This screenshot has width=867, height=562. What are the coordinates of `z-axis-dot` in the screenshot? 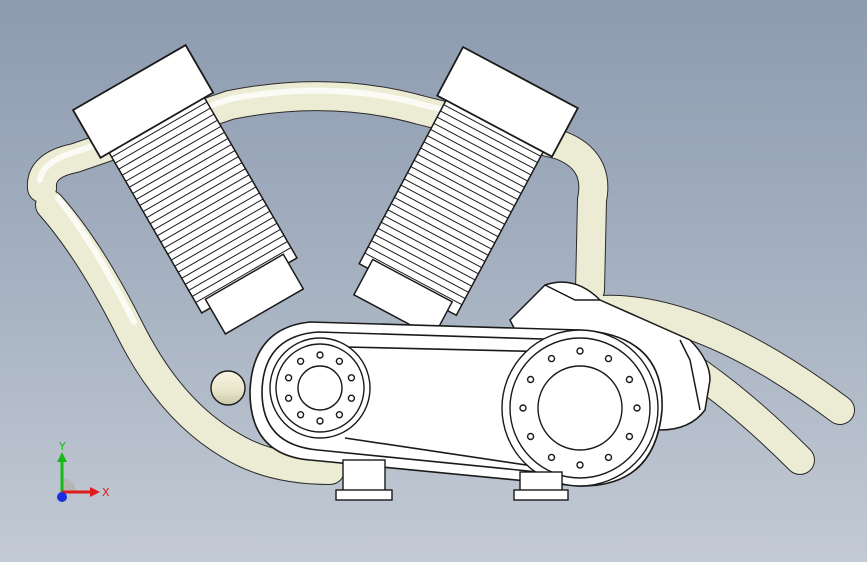 It's located at (62, 497).